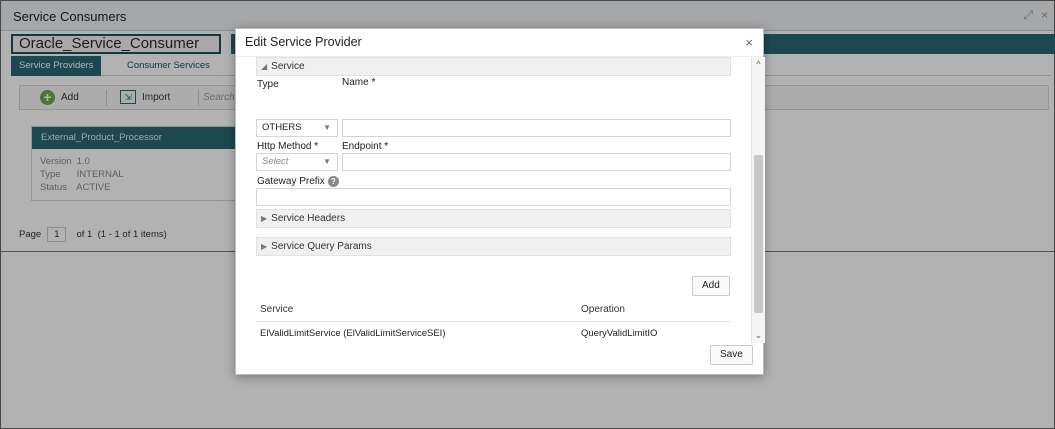  I want to click on service-section-header: ◢ Service, so click(493, 66).